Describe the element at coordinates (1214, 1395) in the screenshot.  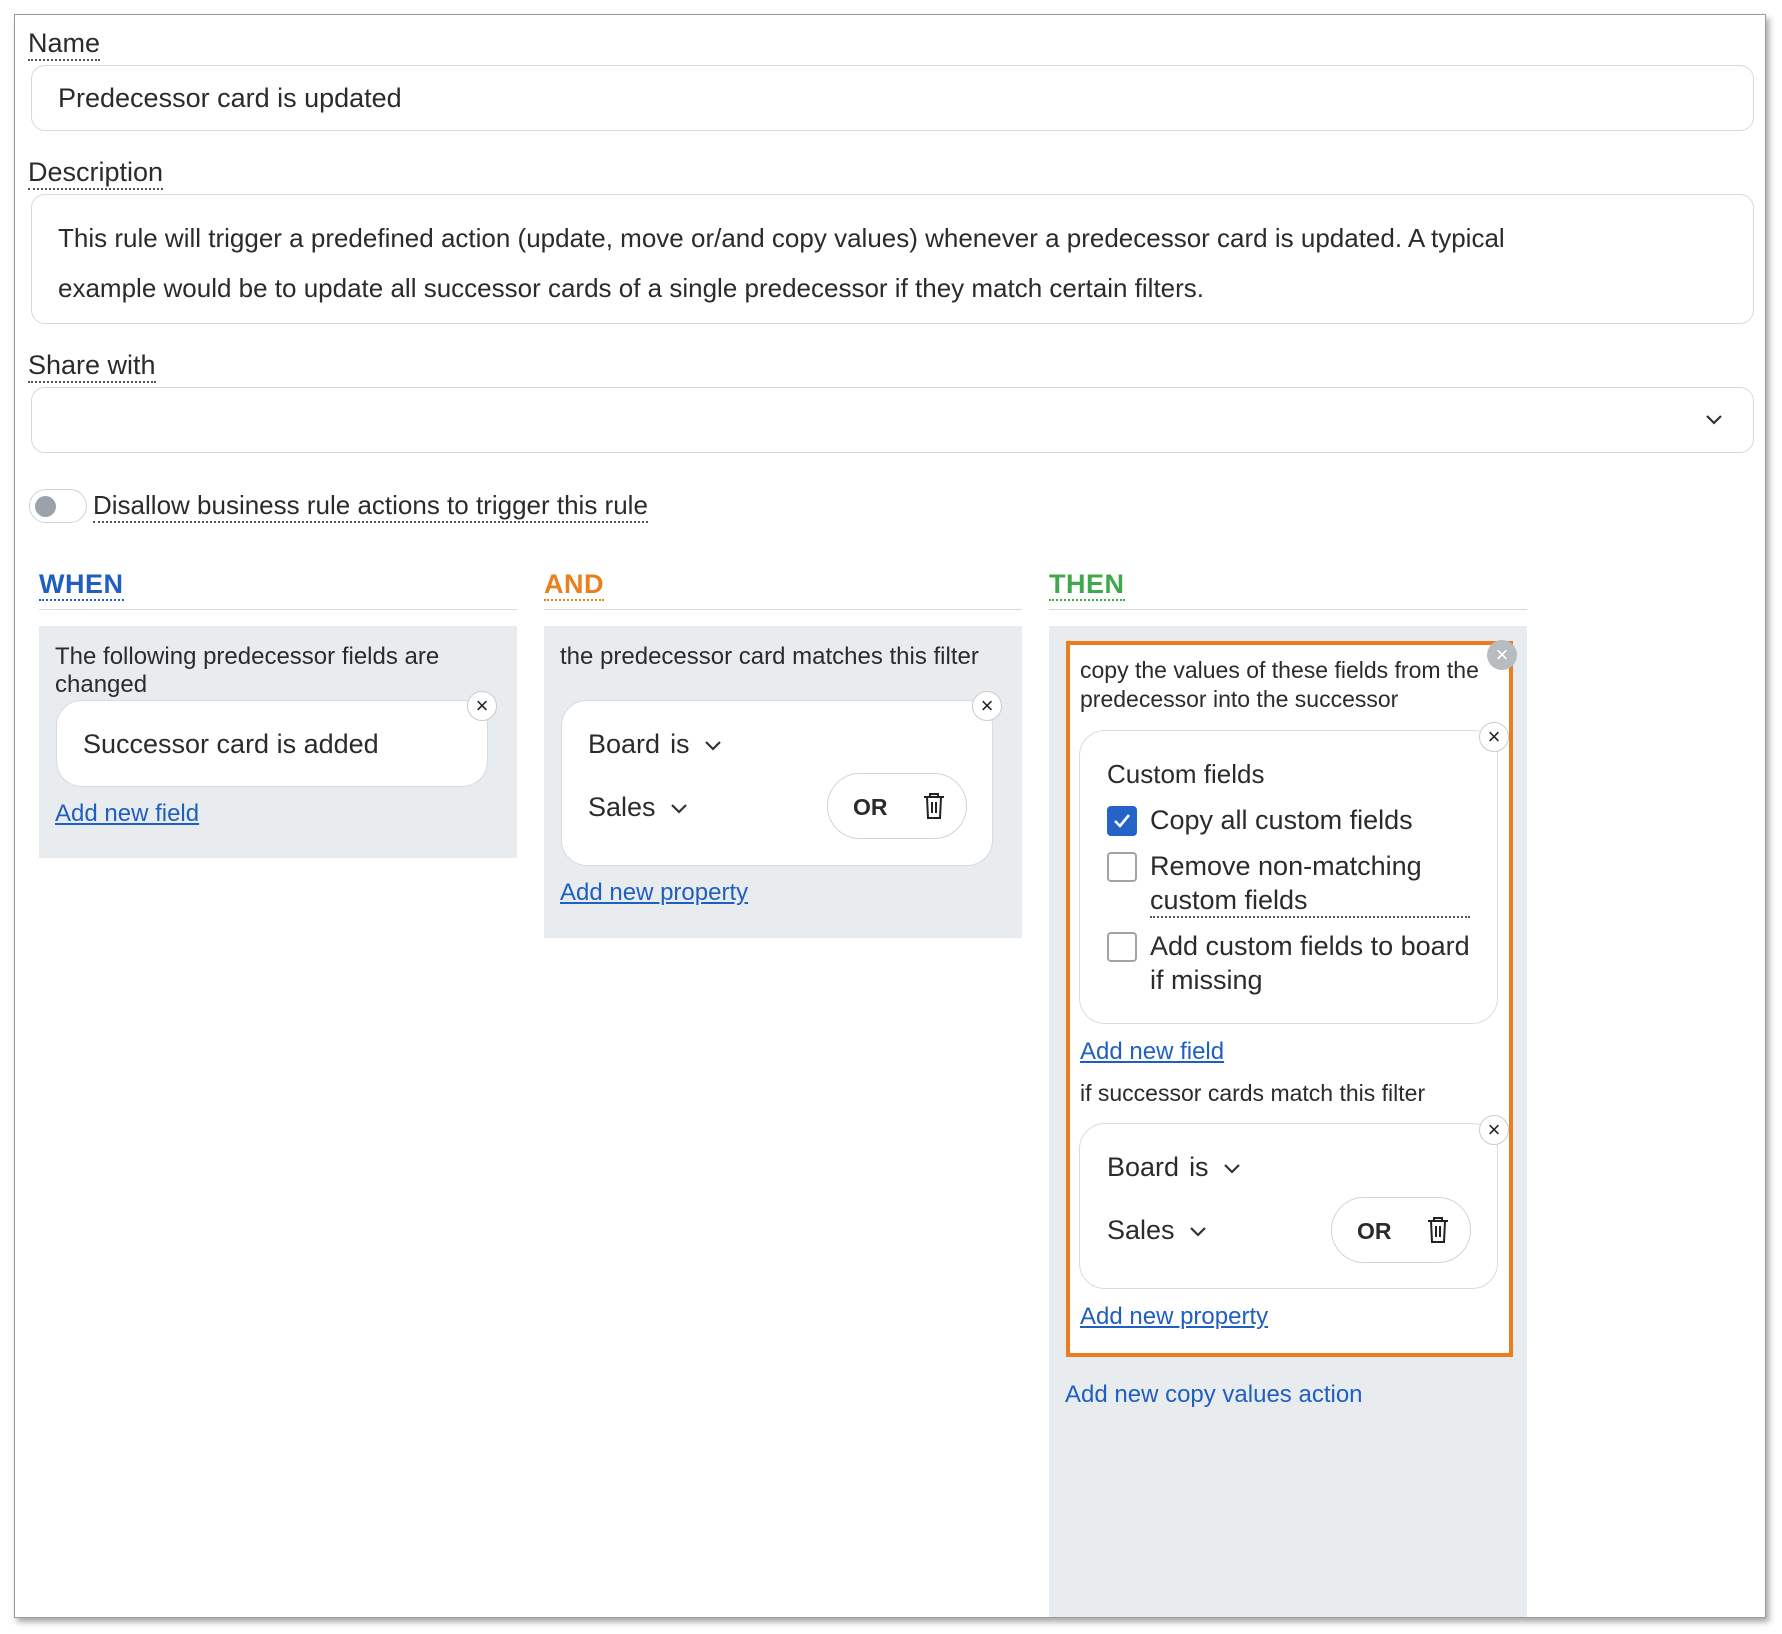
I see `add-copy-values-action-link: Add new copy values action` at that location.